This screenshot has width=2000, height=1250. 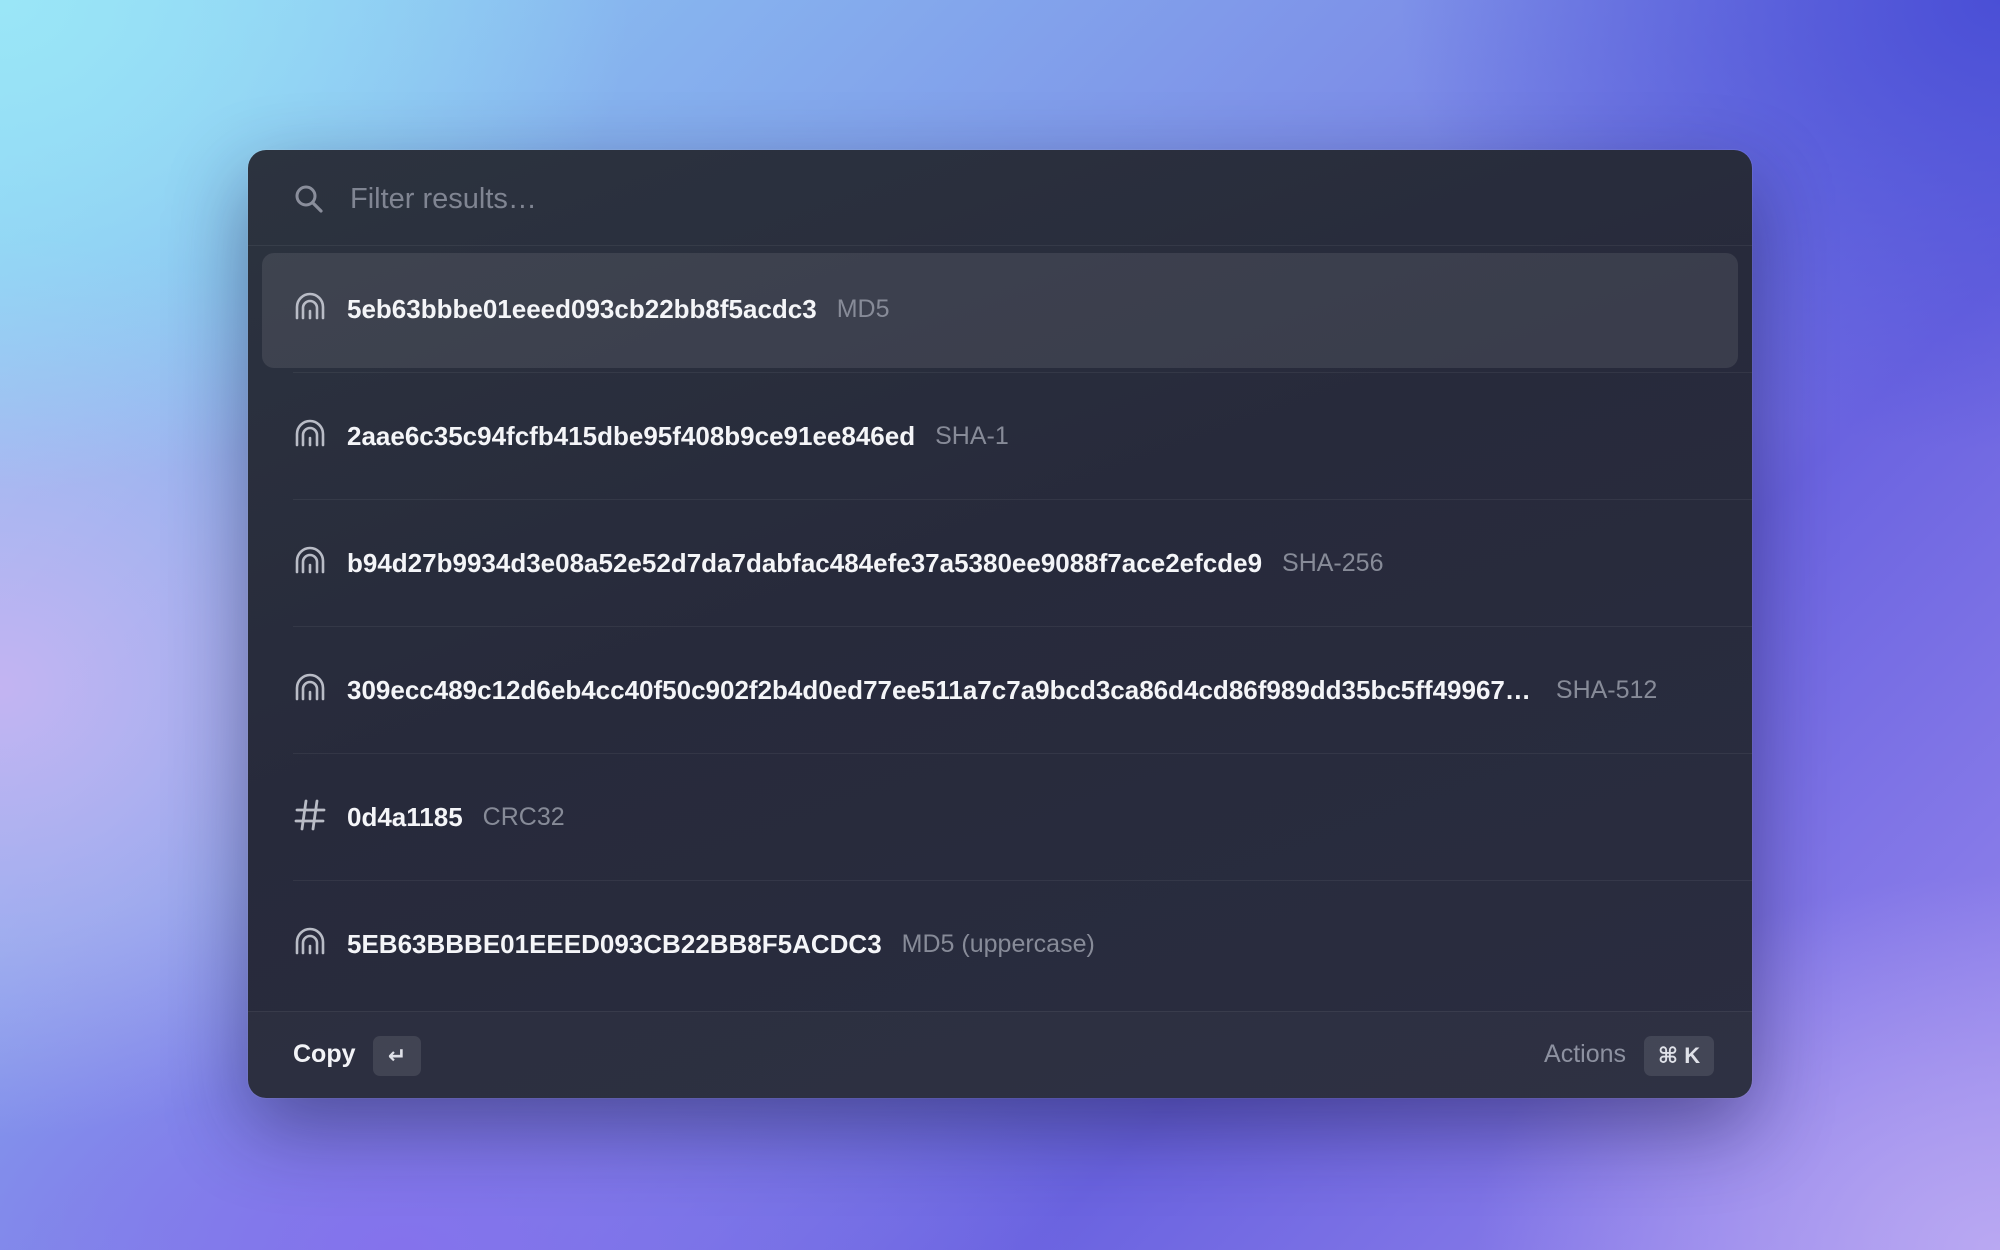 What do you see at coordinates (1333, 563) in the screenshot?
I see `hash-type-label: SHA-256` at bounding box center [1333, 563].